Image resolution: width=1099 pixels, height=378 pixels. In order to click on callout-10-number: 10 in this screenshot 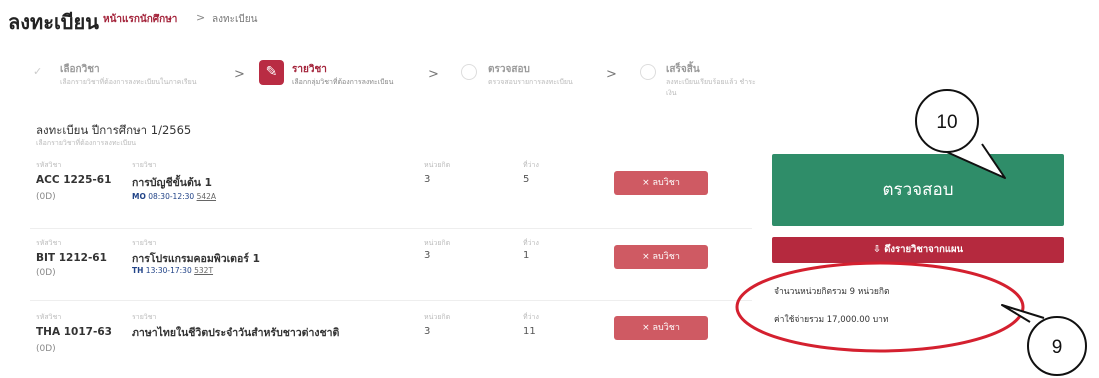, I will do `click(946, 122)`.